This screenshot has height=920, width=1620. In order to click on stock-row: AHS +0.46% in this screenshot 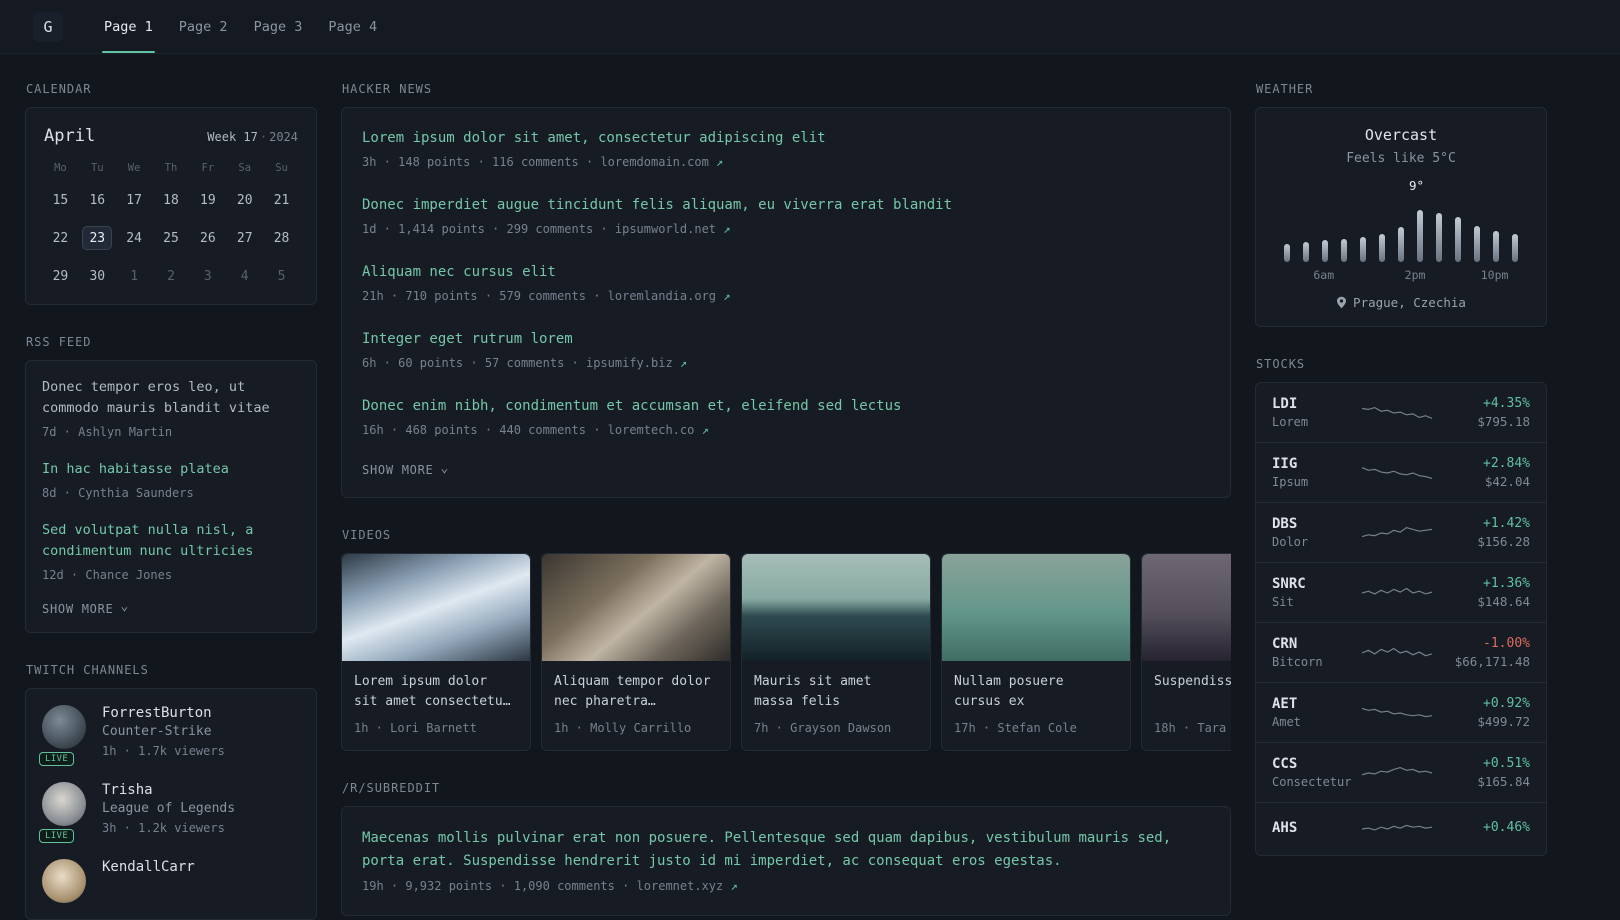, I will do `click(1401, 828)`.